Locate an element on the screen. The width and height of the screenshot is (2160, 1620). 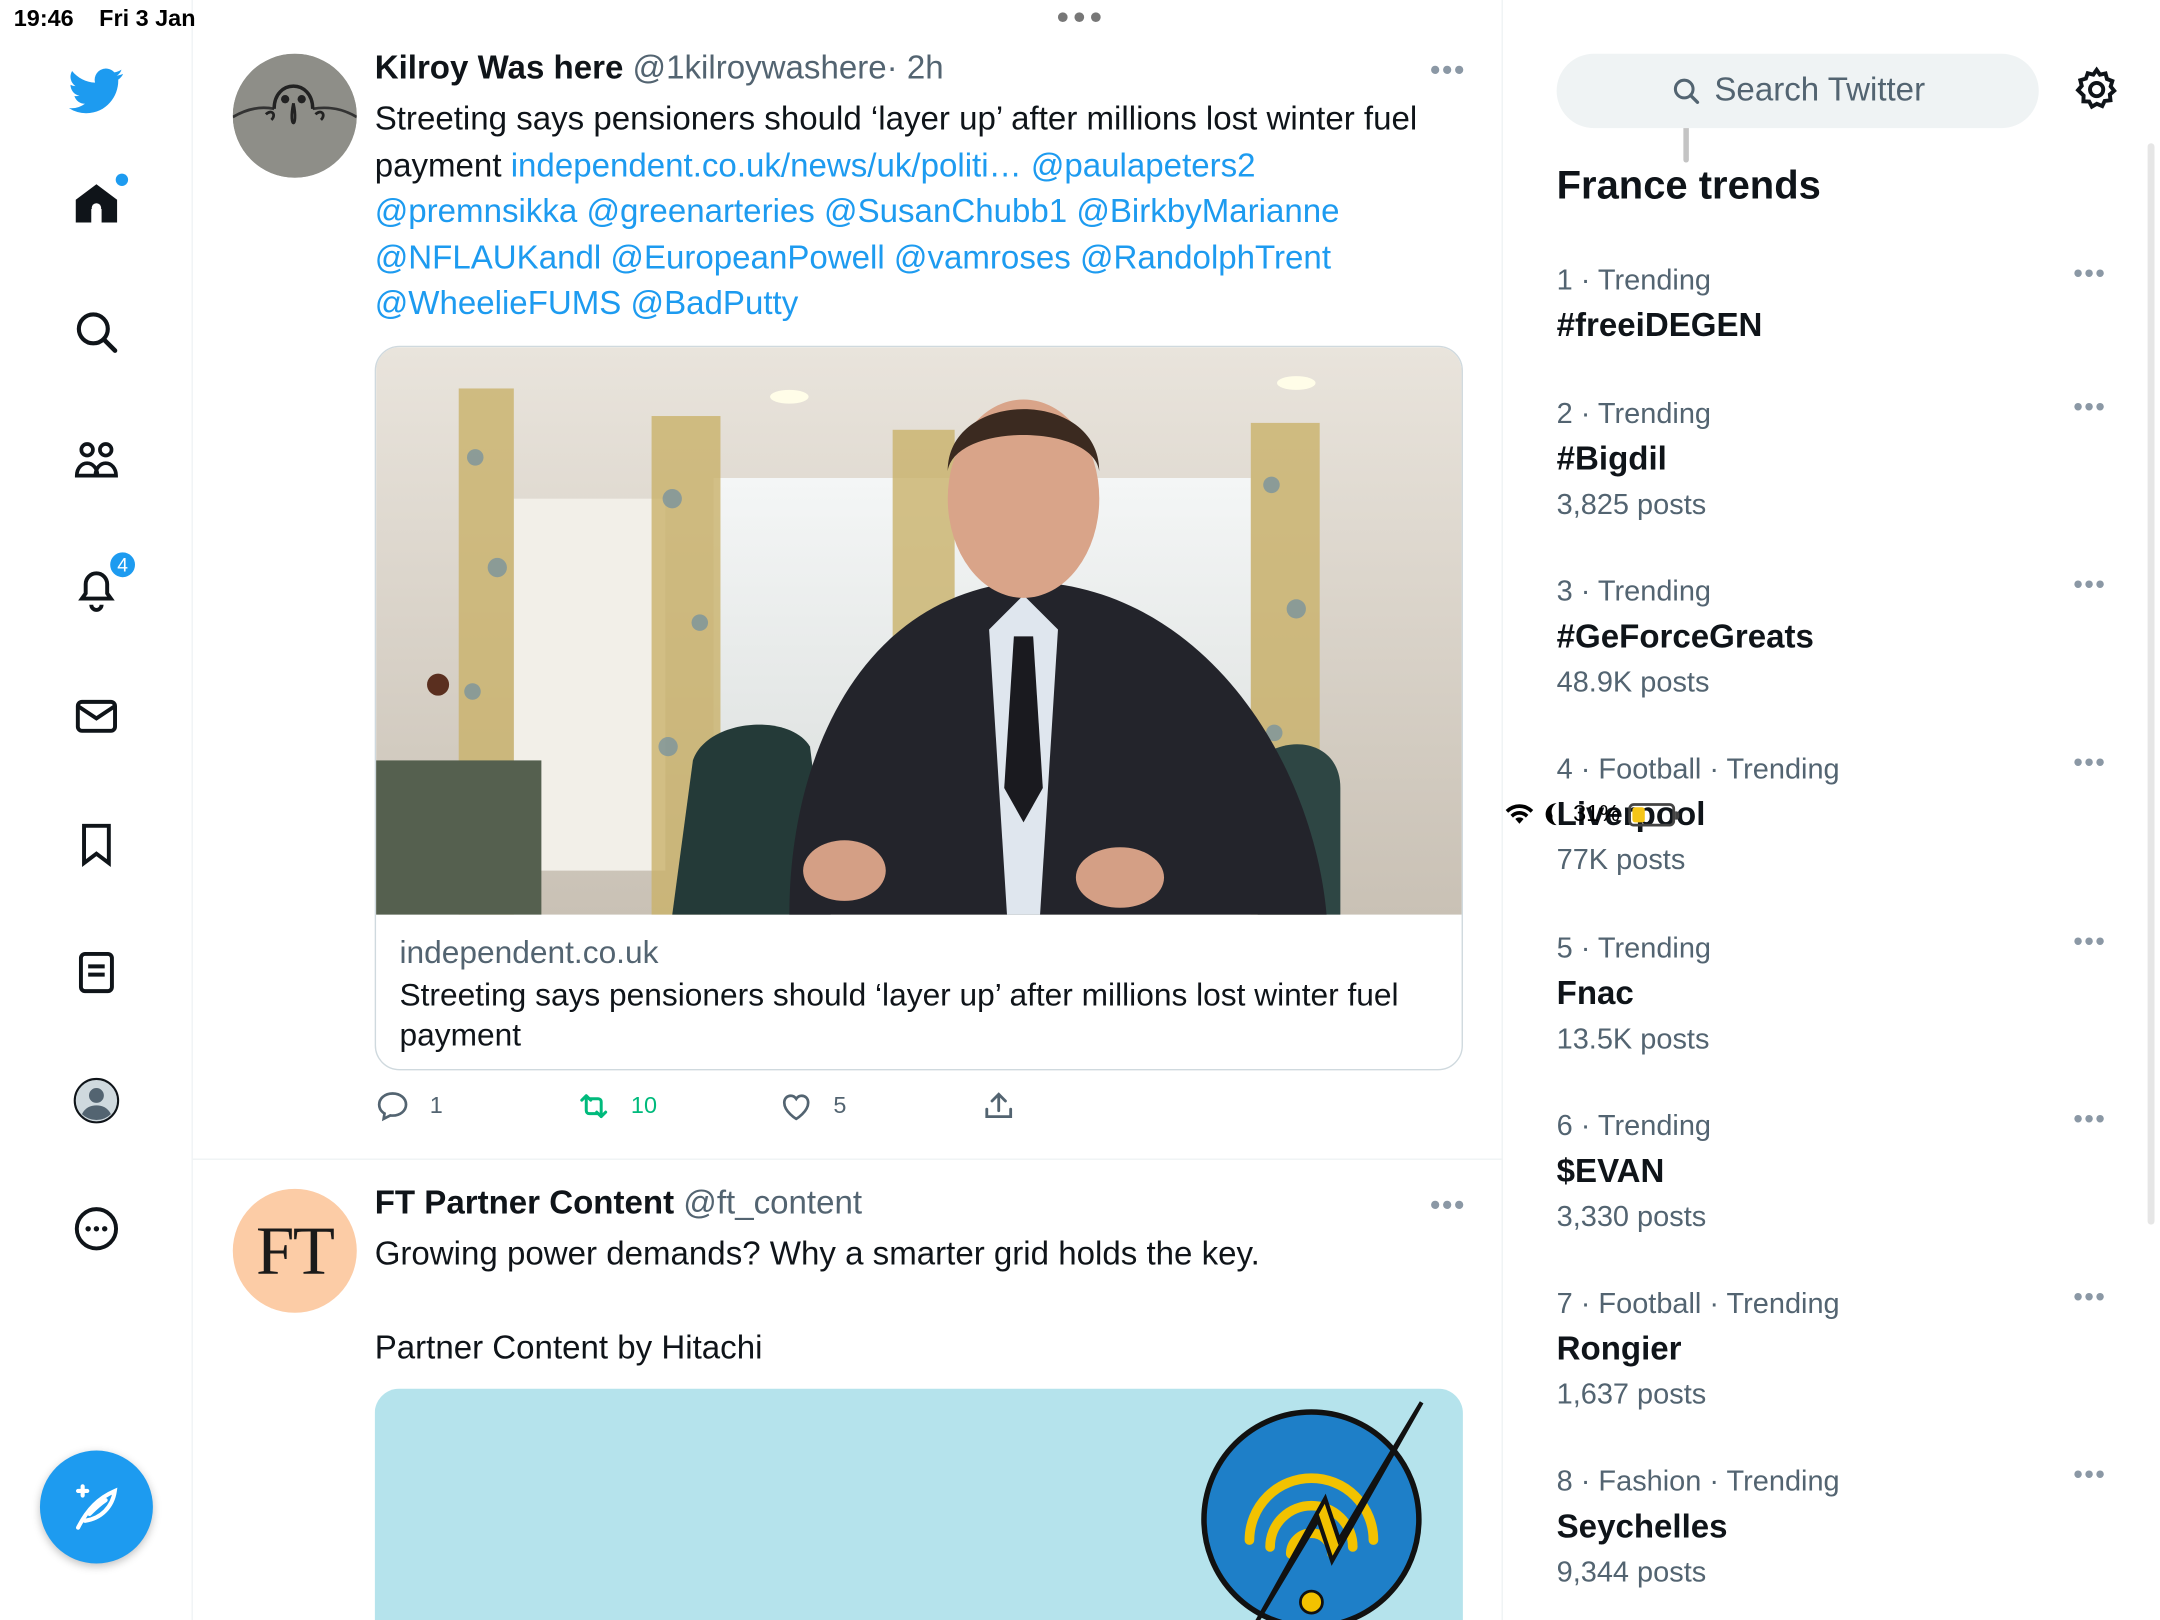
tweet-mention: @paulapeters2 is located at coordinates (1143, 165).